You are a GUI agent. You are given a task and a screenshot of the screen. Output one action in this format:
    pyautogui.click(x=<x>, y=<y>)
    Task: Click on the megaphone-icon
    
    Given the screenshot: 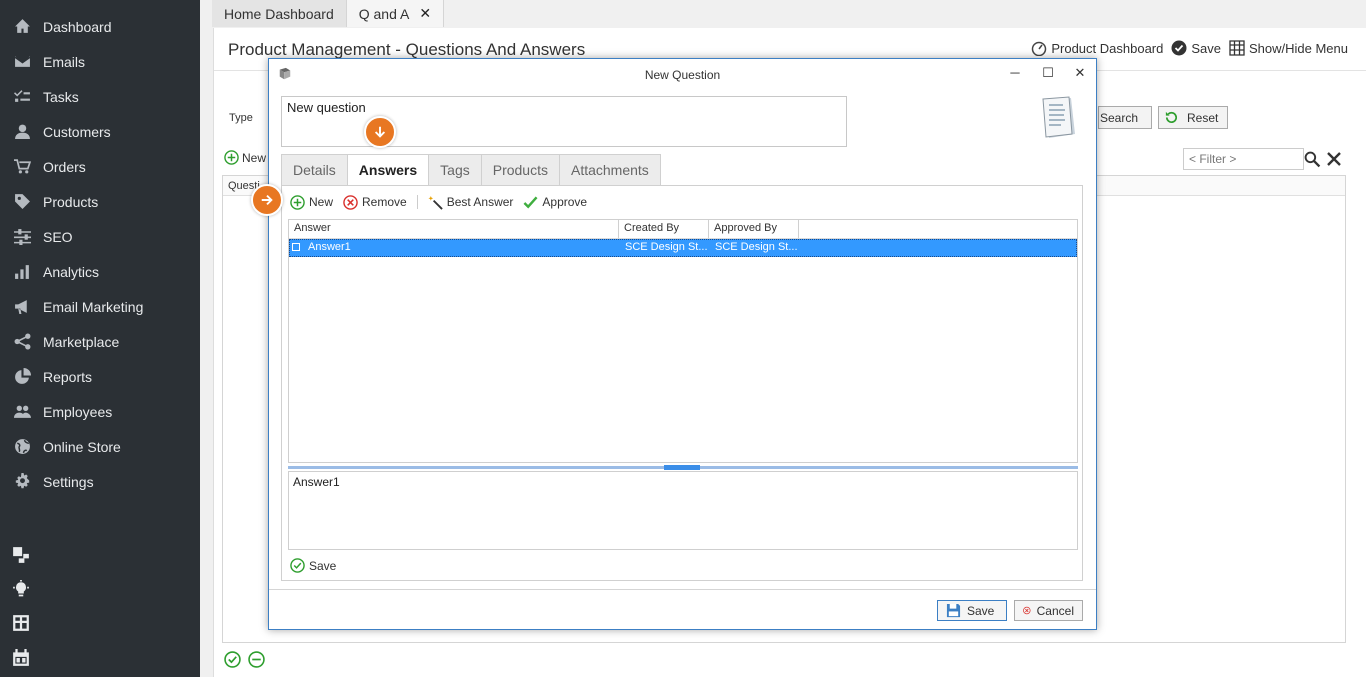 What is the action you would take?
    pyautogui.click(x=22, y=307)
    